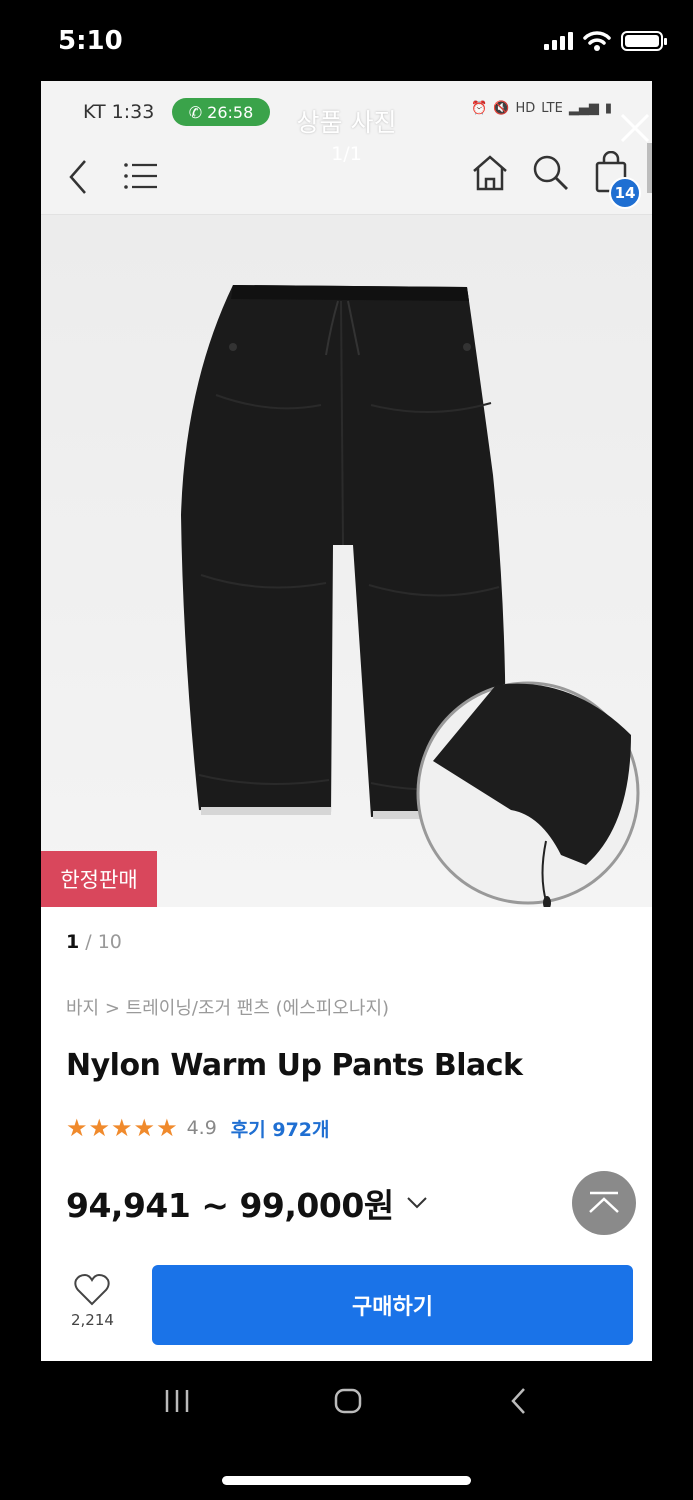 This screenshot has height=1500, width=693. Describe the element at coordinates (417, 1203) in the screenshot. I see `chevron-down-icon` at that location.